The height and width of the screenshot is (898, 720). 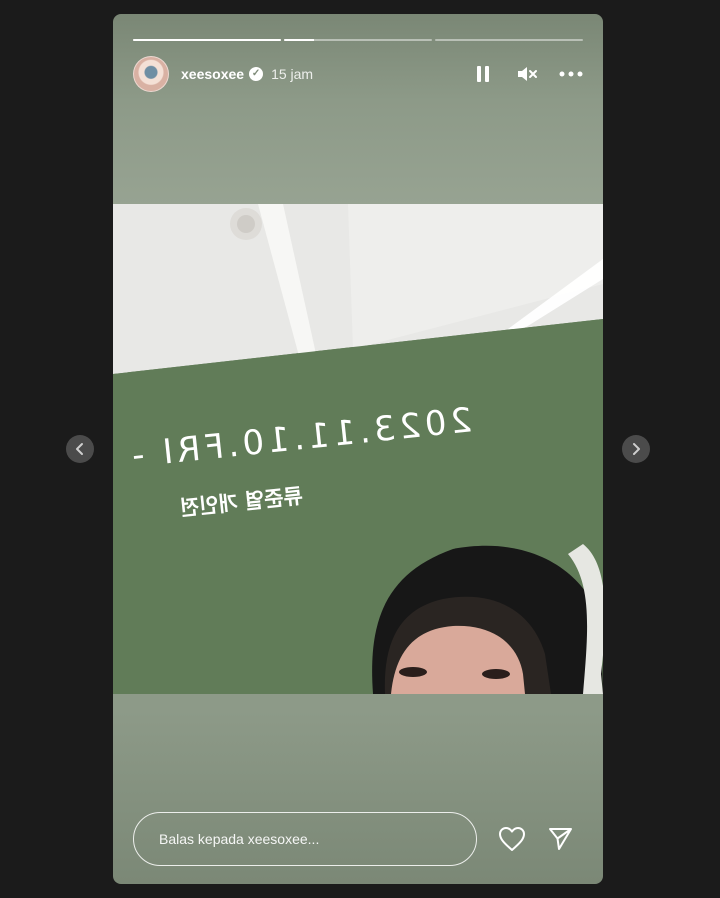 I want to click on heart-icon, so click(x=512, y=839).